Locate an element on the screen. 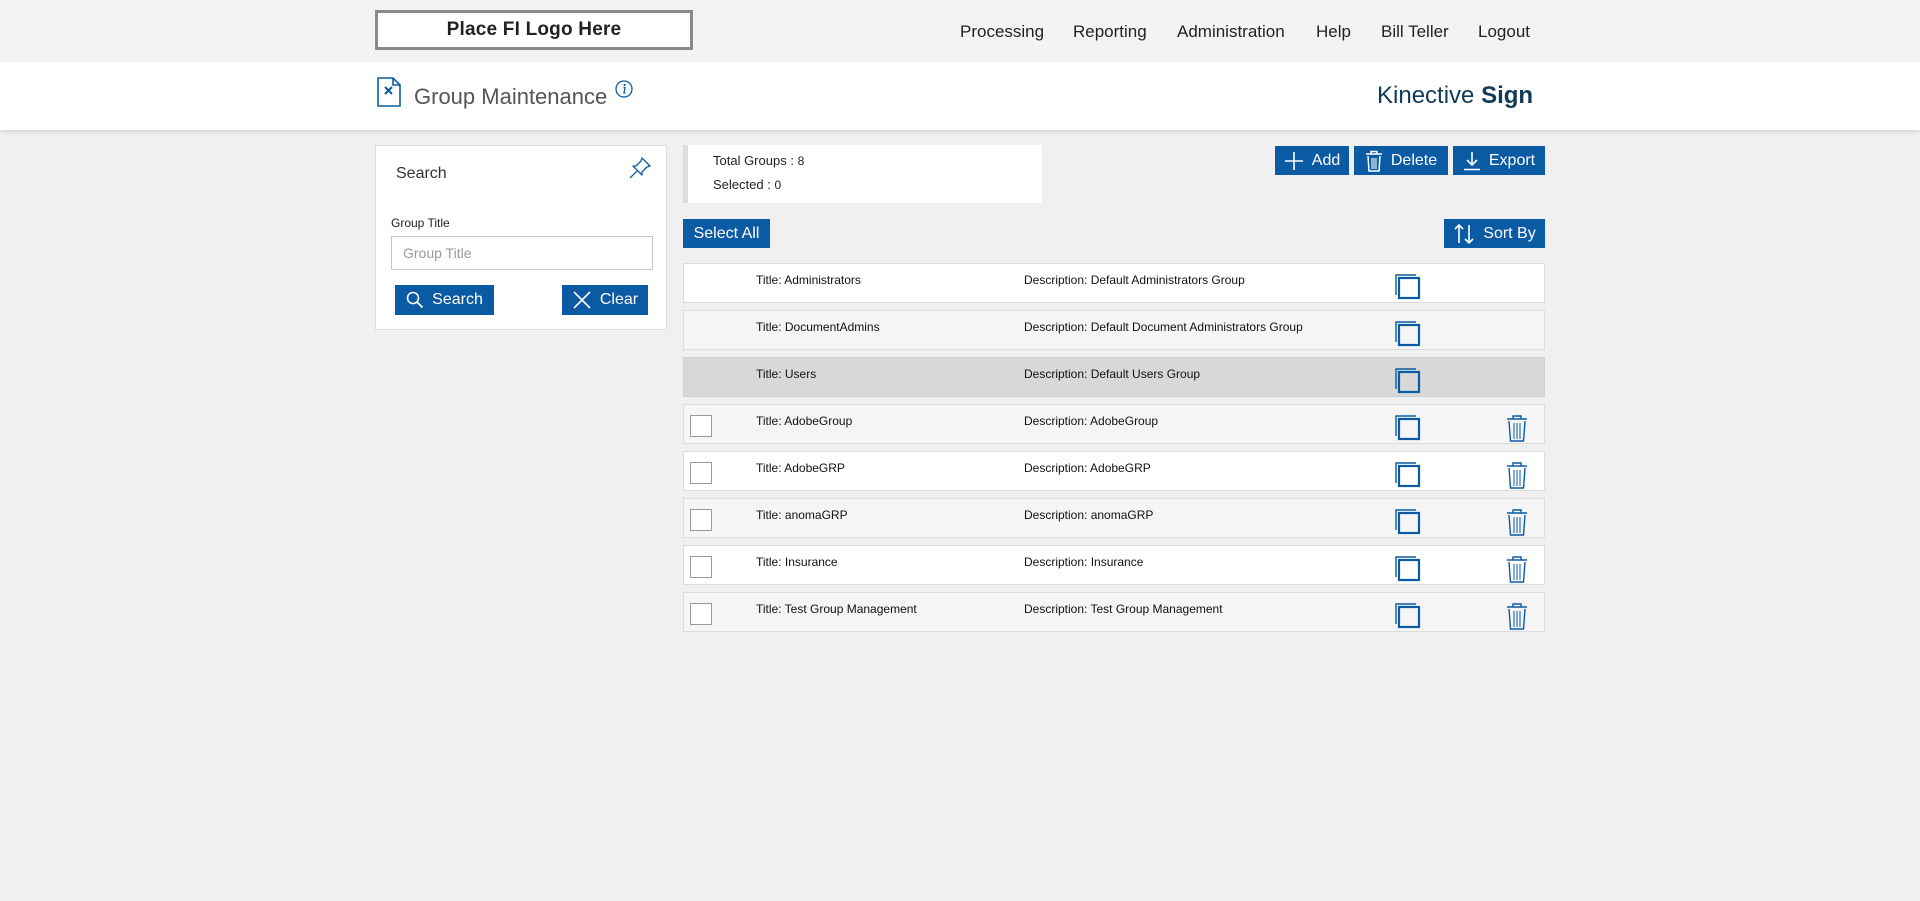 This screenshot has width=1920, height=901. row-description: Description: AdobeGRP is located at coordinates (1087, 468).